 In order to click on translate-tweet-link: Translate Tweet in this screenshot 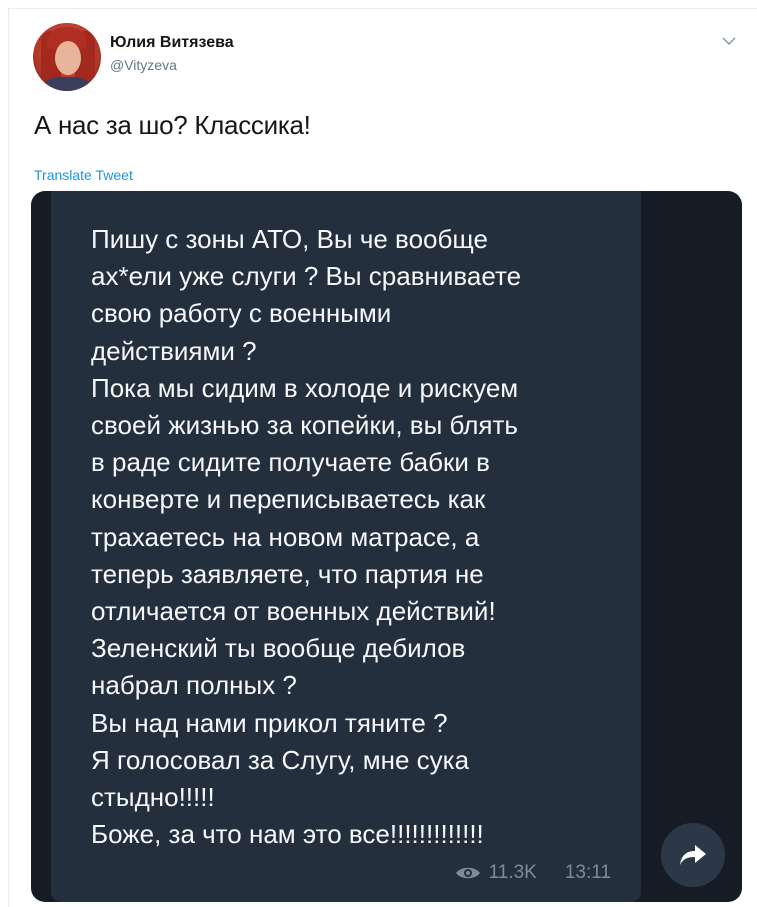, I will do `click(83, 175)`.